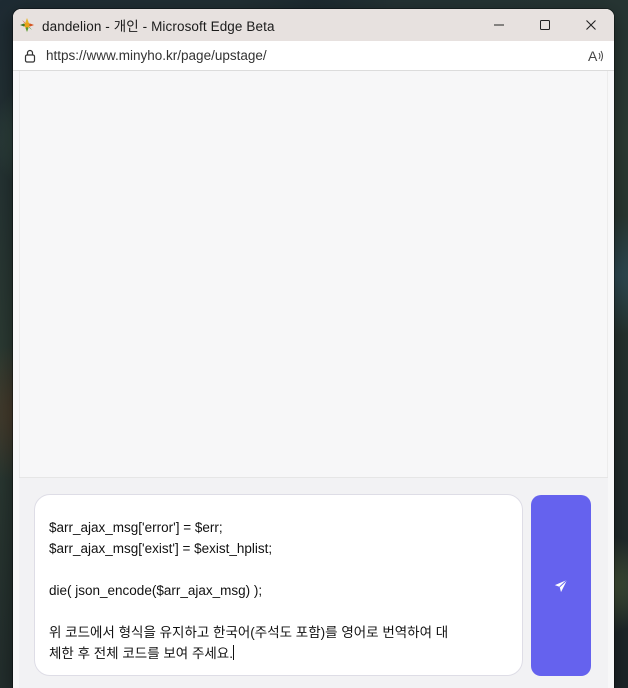 Image resolution: width=628 pixels, height=688 pixels. What do you see at coordinates (313, 25) in the screenshot?
I see `title-bar: dandelion - 개인 - Microsoft Edge Beta` at bounding box center [313, 25].